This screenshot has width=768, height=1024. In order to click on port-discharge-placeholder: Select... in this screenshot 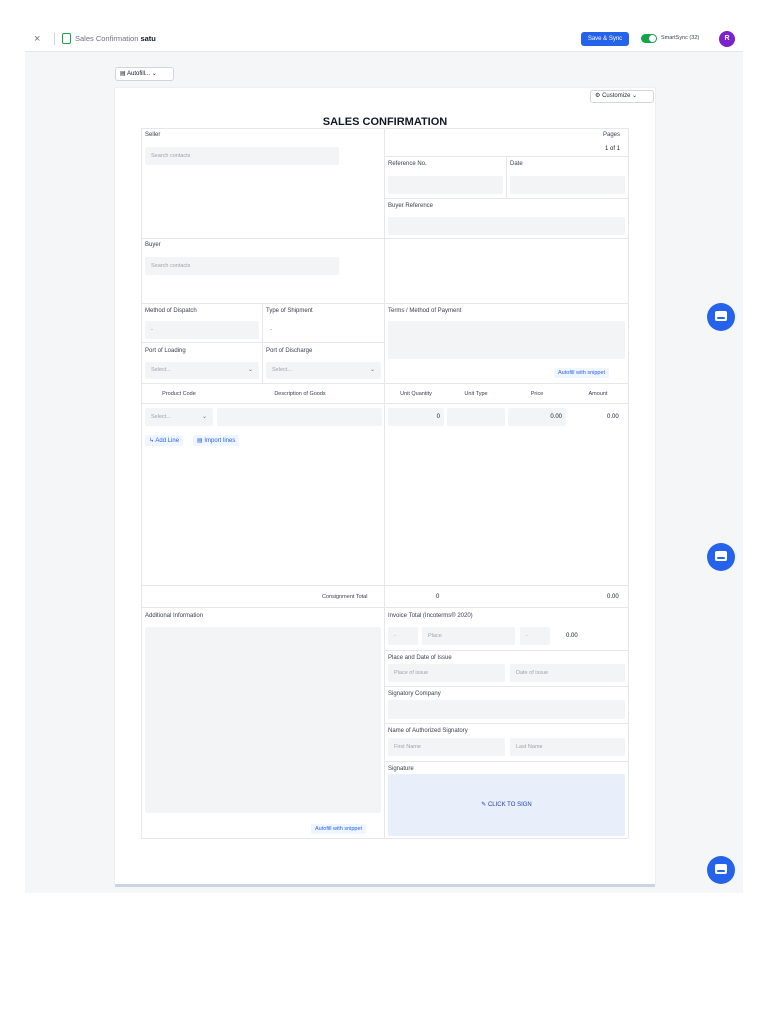, I will do `click(282, 370)`.